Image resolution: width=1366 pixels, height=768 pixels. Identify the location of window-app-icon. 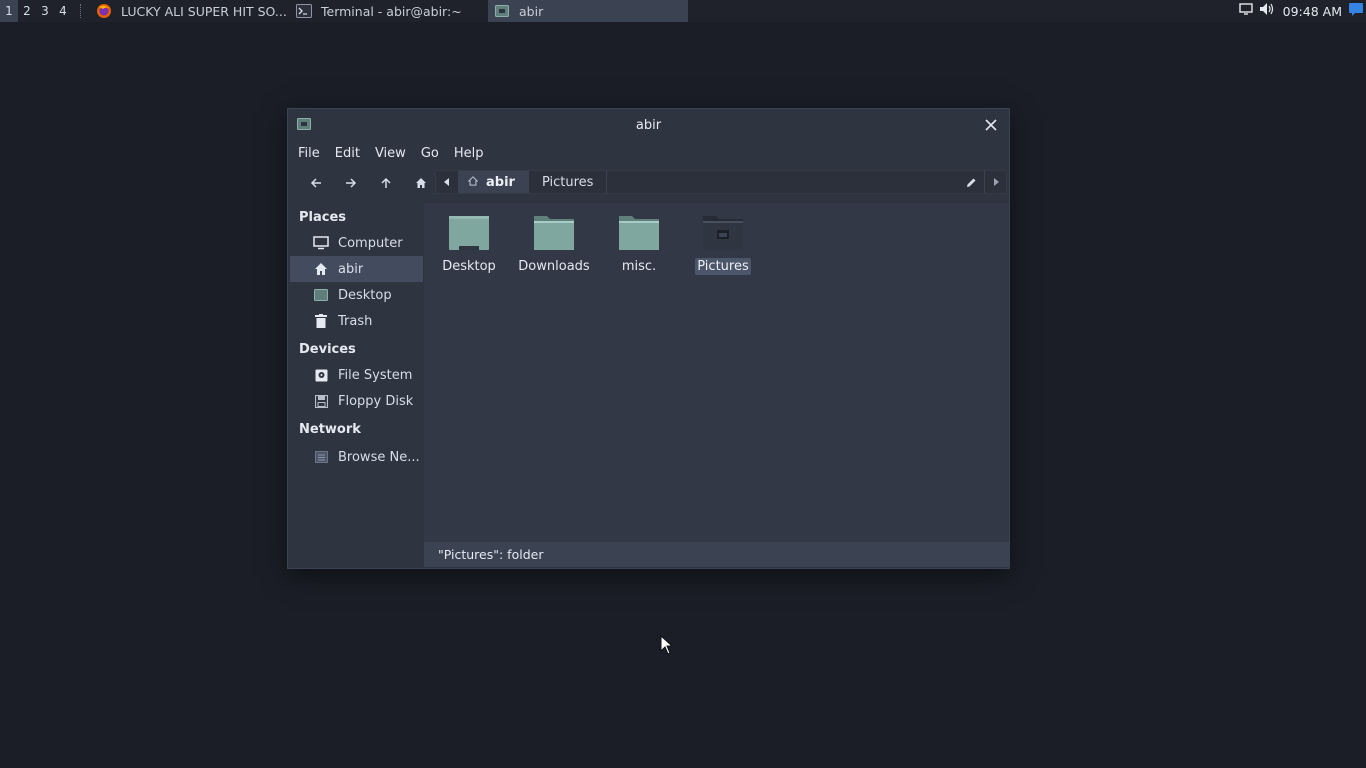
(304, 126).